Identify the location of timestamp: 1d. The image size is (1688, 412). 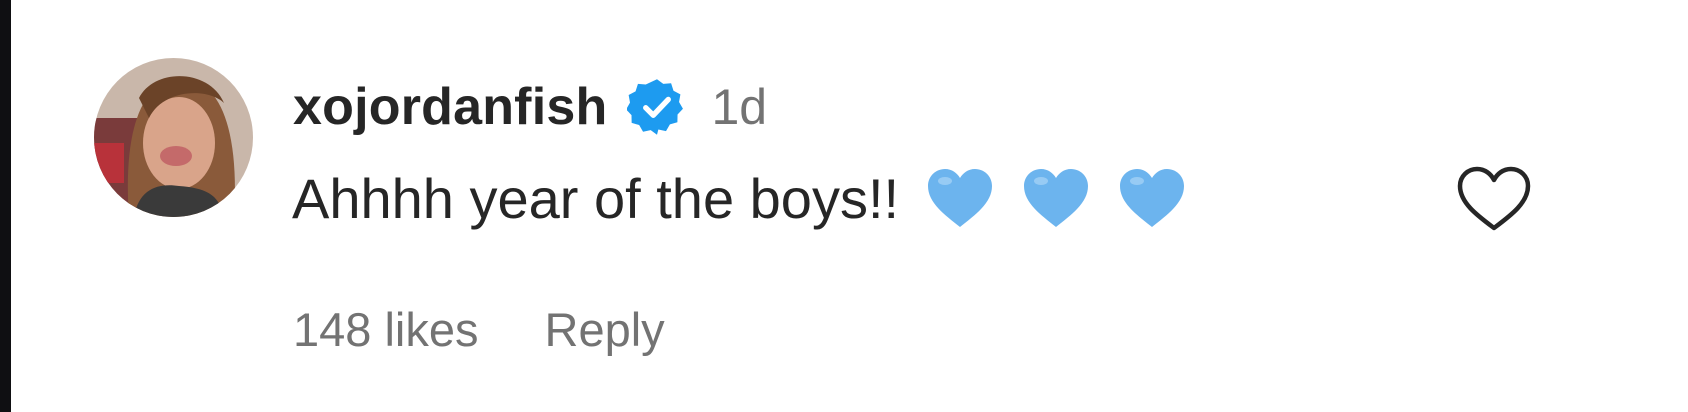
(739, 107).